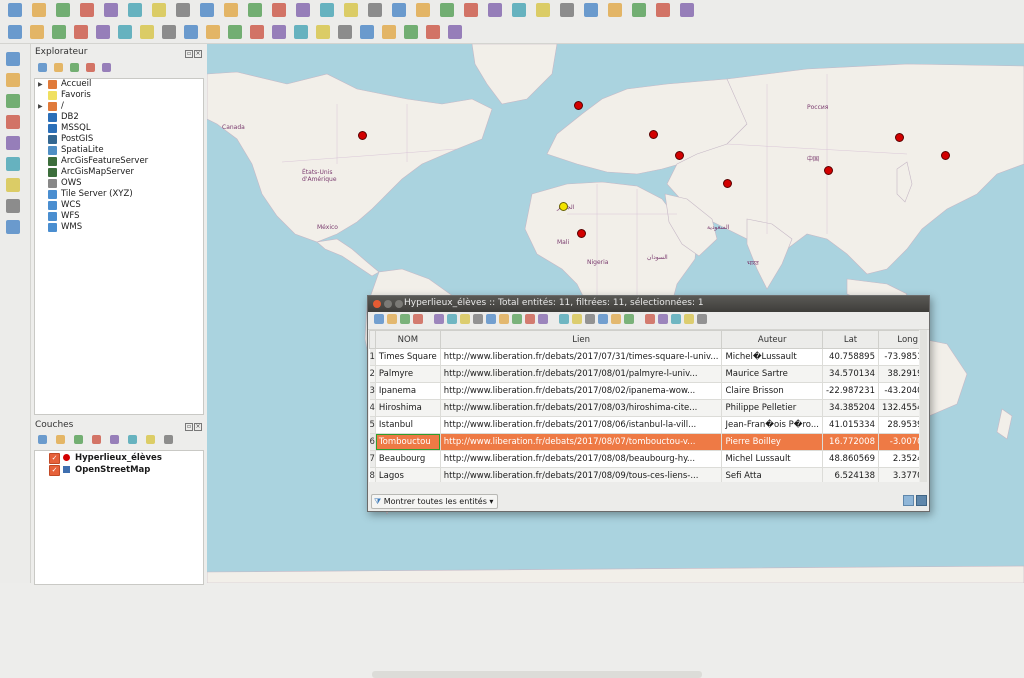 This screenshot has height=678, width=1024. What do you see at coordinates (851, 391) in the screenshot?
I see `cell-lat: -22.987231` at bounding box center [851, 391].